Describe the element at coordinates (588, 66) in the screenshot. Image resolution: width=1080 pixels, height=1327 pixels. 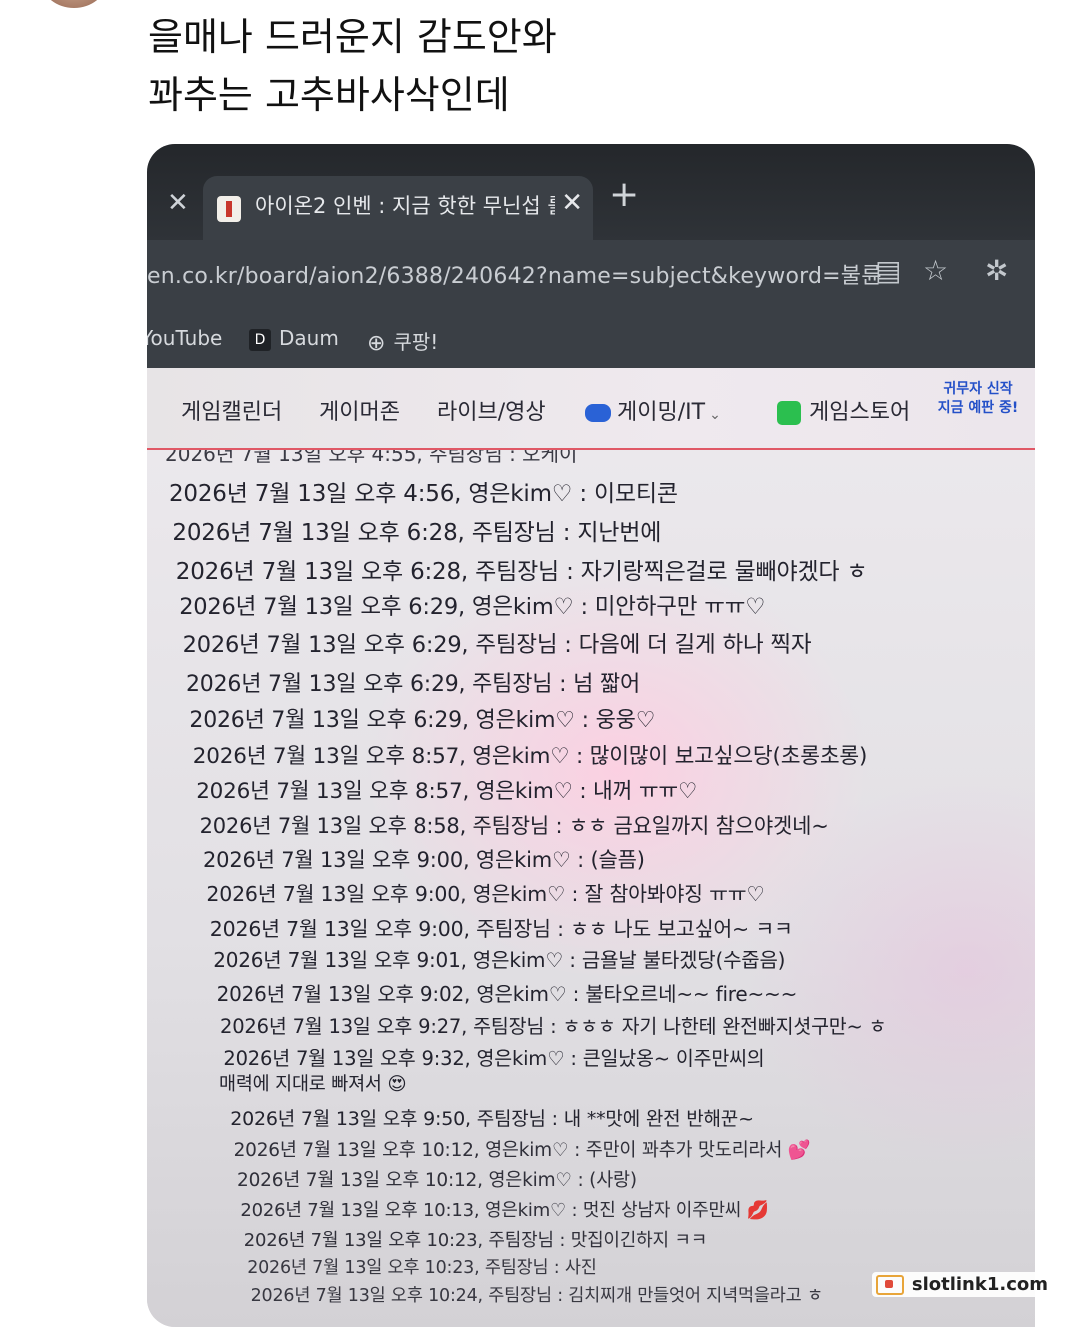
I see `post-text: 을매나 드러운지 감도안와 꽈추는 고추바사삭인데` at that location.